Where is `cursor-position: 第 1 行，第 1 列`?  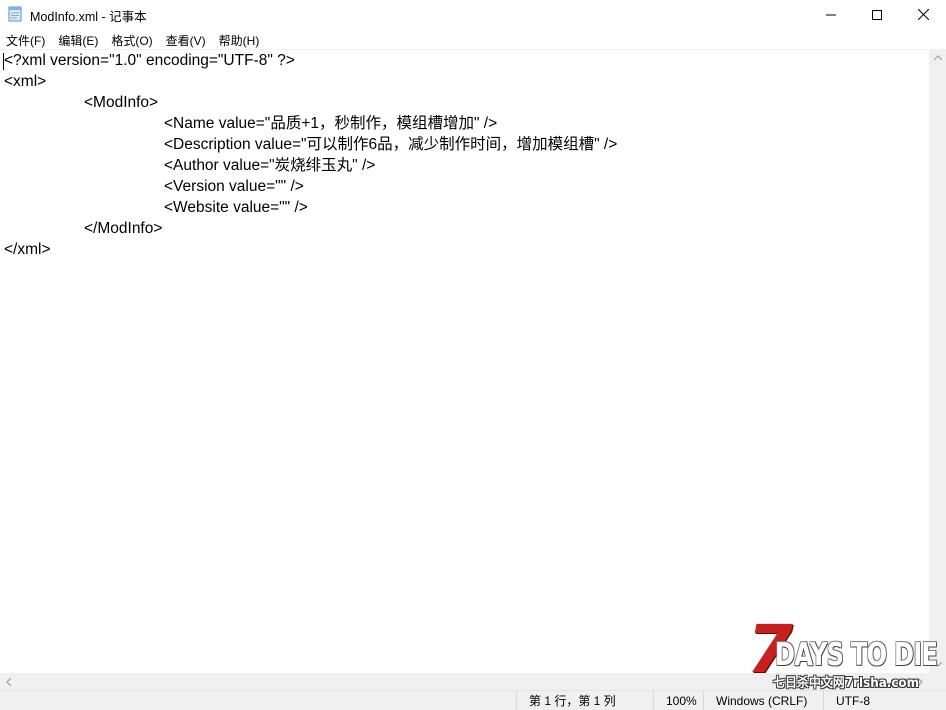
cursor-position: 第 1 行，第 1 列 is located at coordinates (566, 700).